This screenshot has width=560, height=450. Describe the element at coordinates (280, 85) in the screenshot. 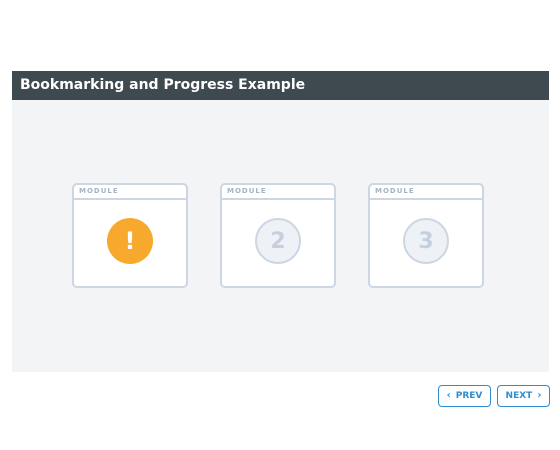

I see `page-title: Bookmarking and Progress Example` at that location.